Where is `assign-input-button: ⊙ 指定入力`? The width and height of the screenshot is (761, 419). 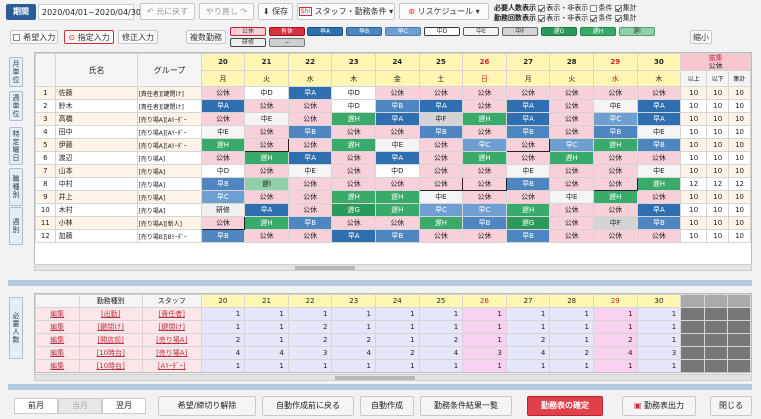 assign-input-button: ⊙ 指定入力 is located at coordinates (89, 37).